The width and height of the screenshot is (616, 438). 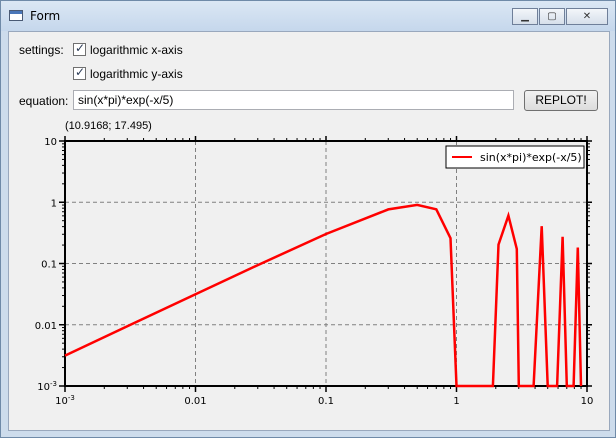 I want to click on y-tick-label: 0.1, so click(x=49, y=265).